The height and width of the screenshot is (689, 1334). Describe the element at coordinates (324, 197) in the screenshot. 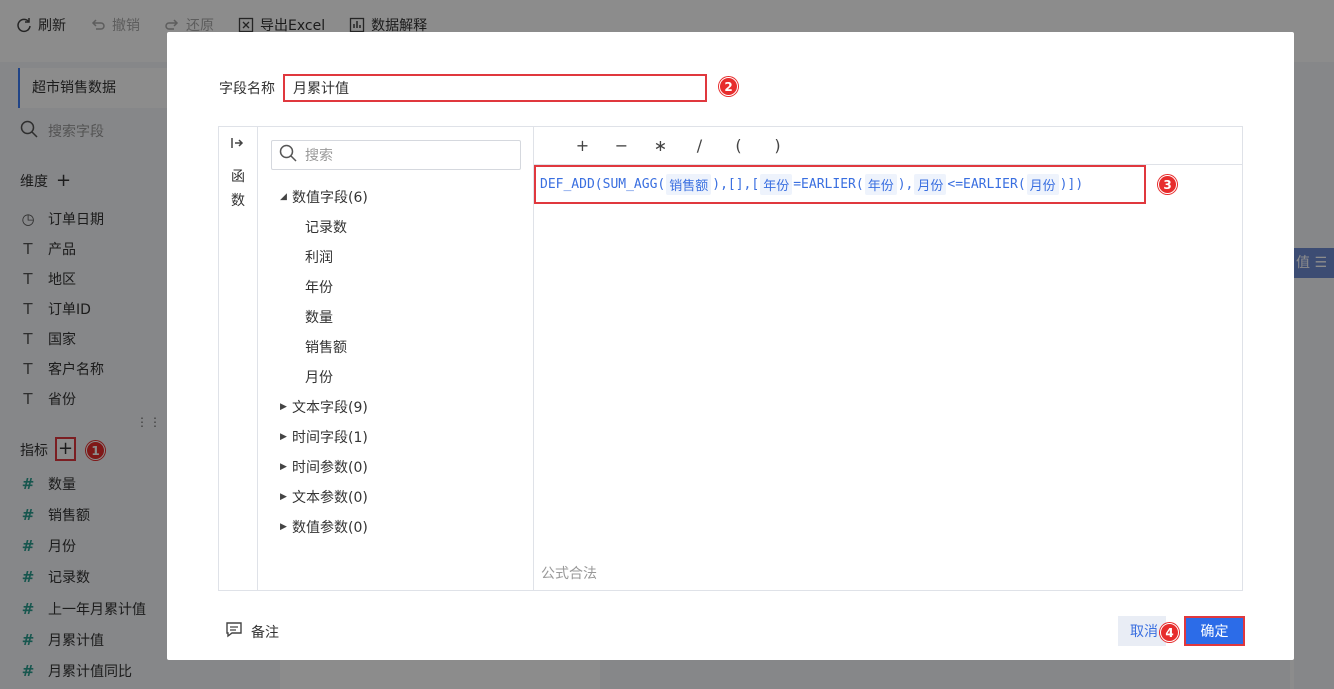

I see `tree-group-numeric: ◢ 数值字段(6)` at that location.